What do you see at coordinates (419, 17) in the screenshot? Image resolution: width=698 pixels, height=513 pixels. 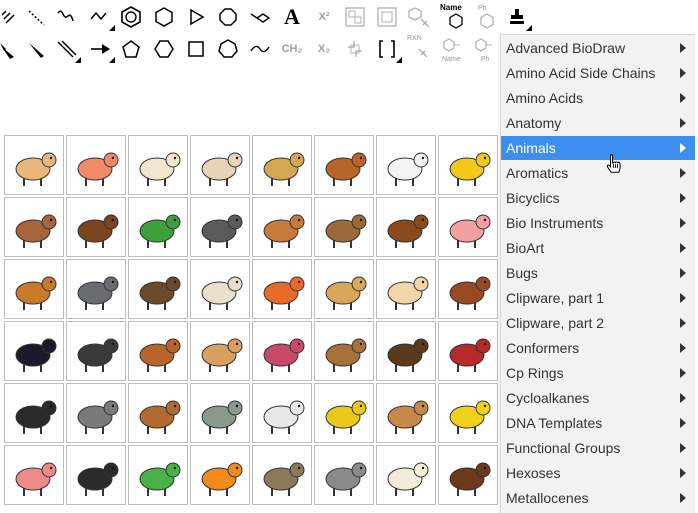 I see `clean-structure-tool` at bounding box center [419, 17].